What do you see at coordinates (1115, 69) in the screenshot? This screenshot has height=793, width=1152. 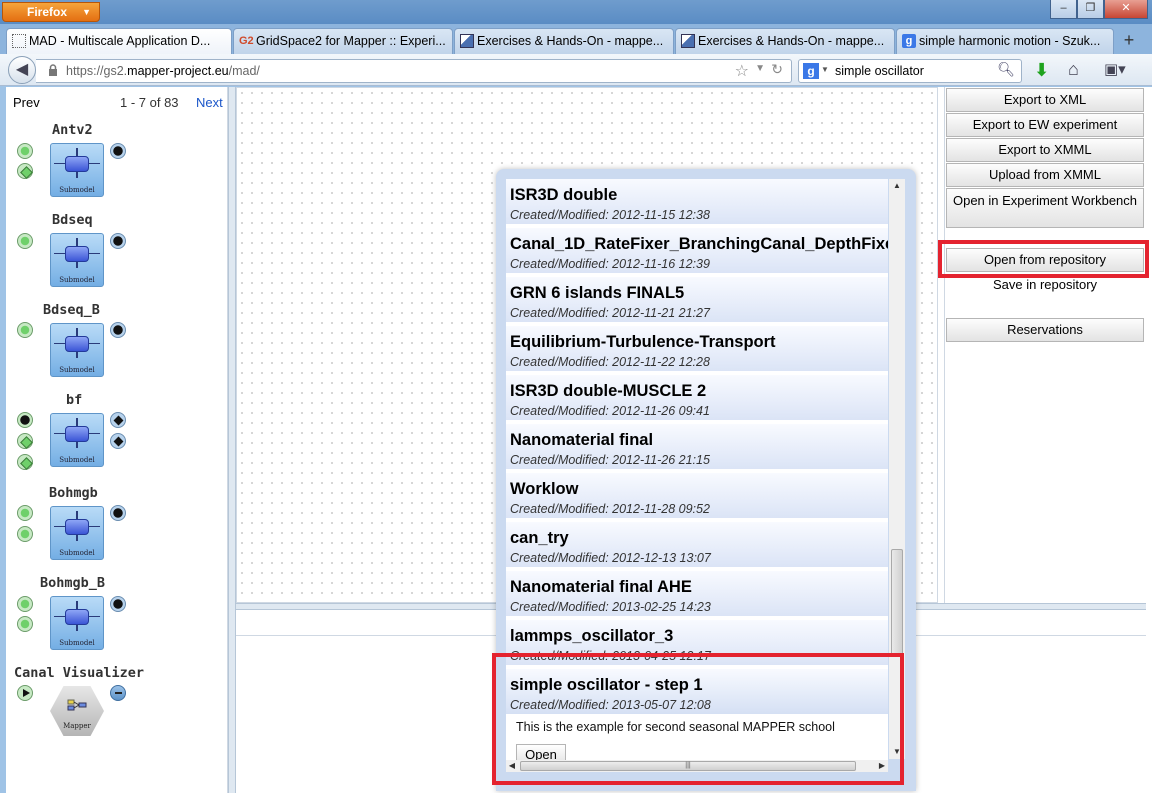 I see `bookmarks-menu-icon: ▣▾` at bounding box center [1115, 69].